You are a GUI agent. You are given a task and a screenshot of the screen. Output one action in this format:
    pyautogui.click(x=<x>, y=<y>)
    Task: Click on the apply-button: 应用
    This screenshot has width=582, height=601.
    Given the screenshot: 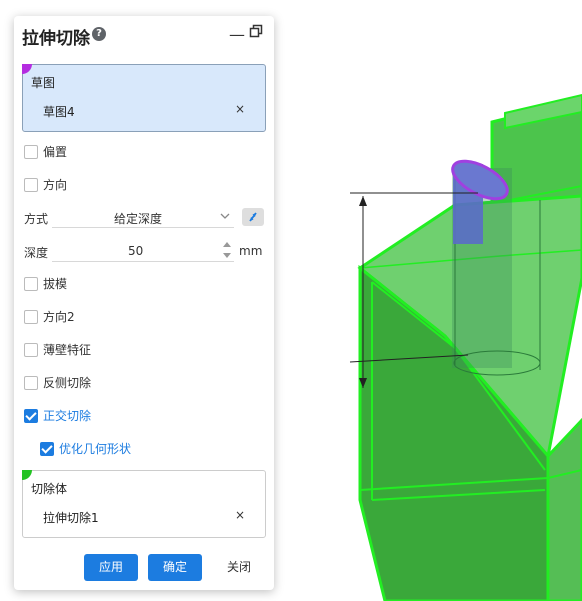 What is the action you would take?
    pyautogui.click(x=111, y=567)
    